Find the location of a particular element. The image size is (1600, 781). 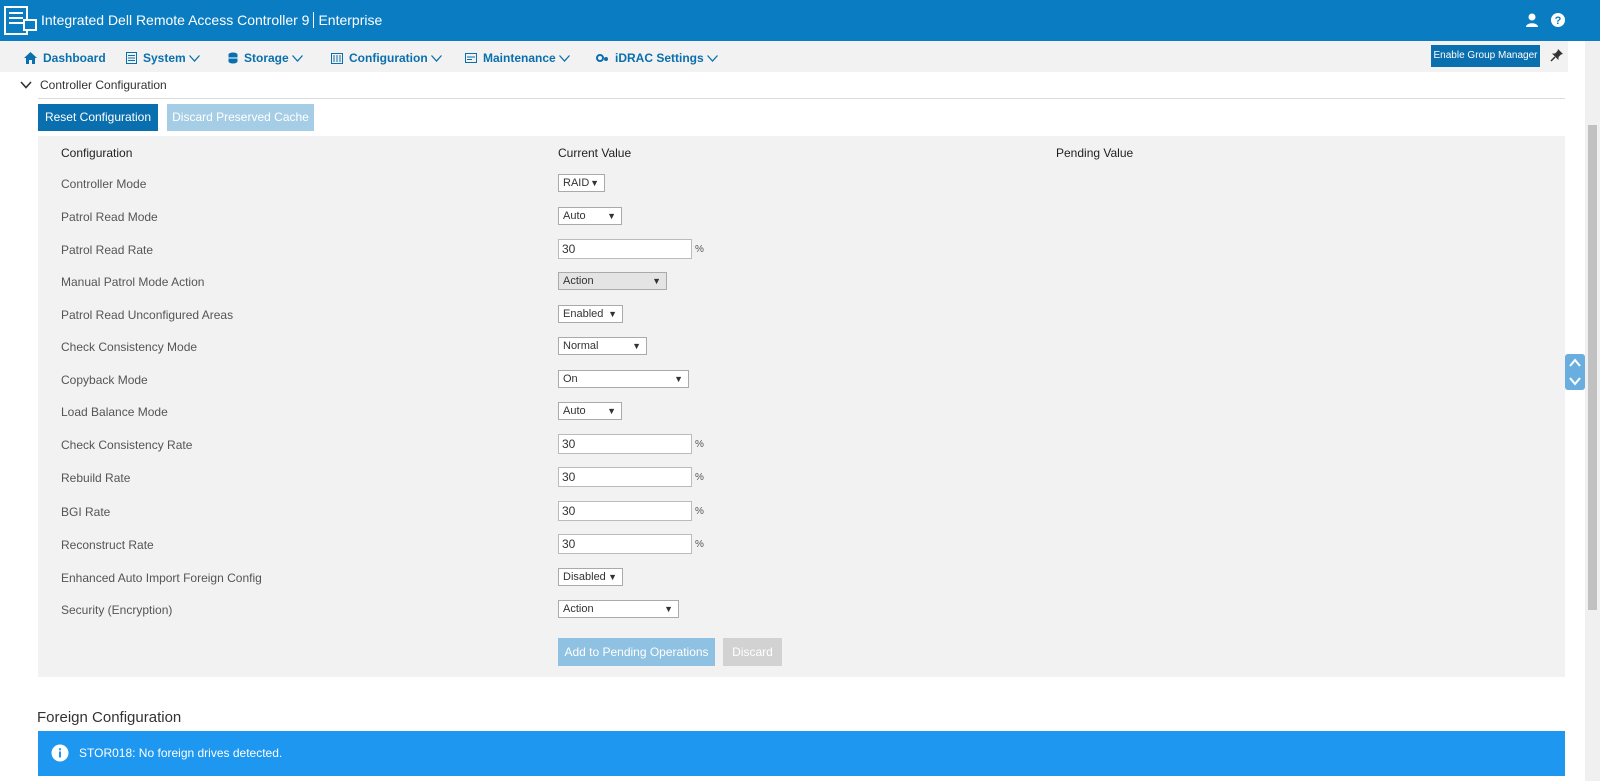

nav-configuration-label: Configuration is located at coordinates (388, 58).